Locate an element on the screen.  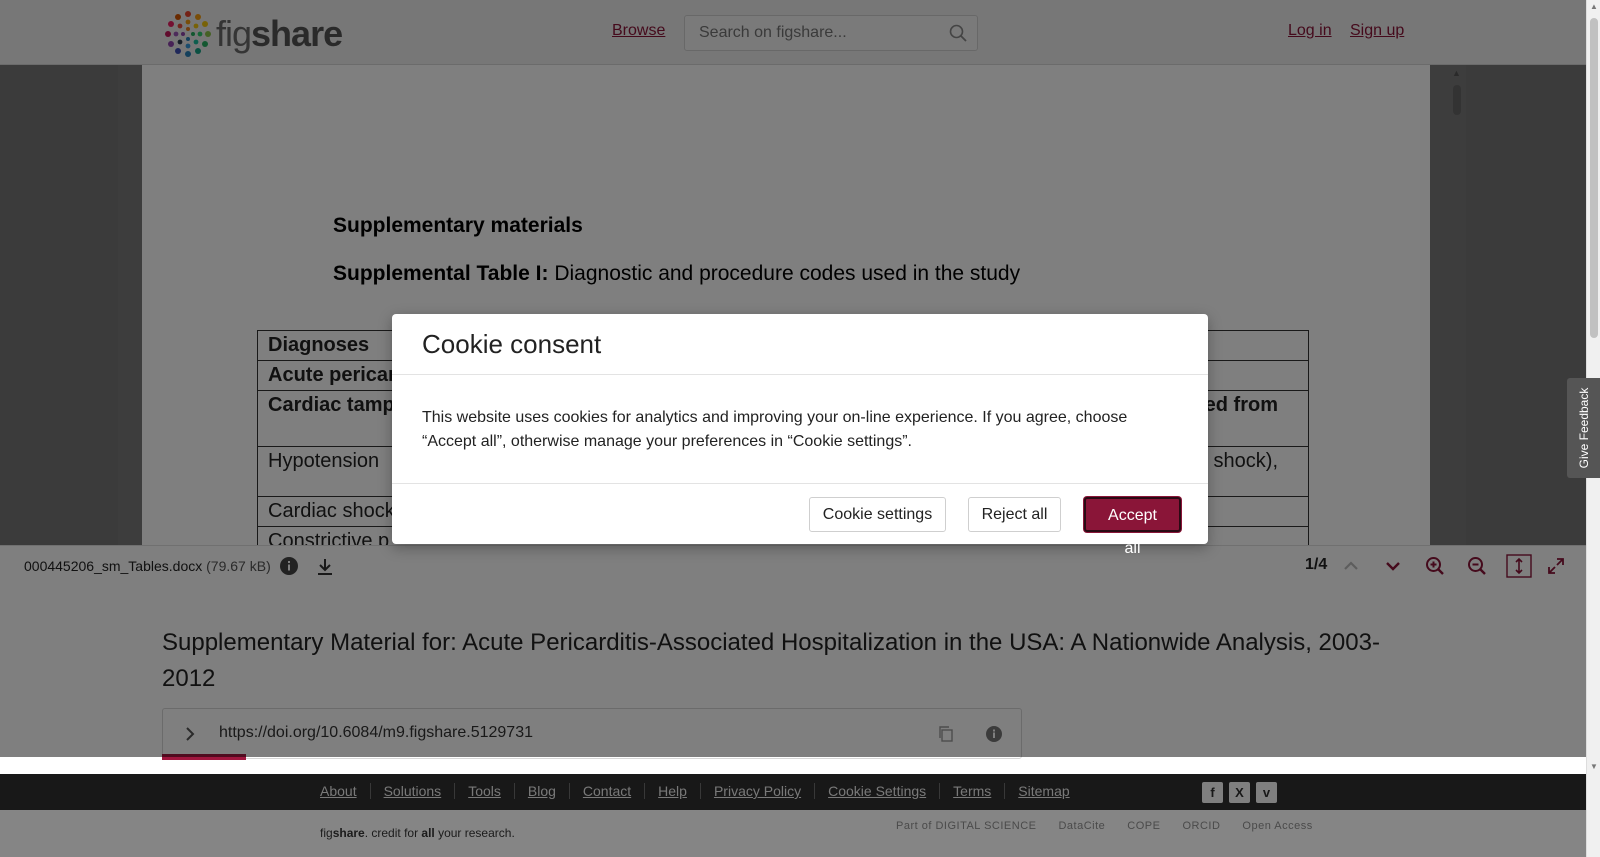
modal-backdrop-bottom is located at coordinates (793, 815).